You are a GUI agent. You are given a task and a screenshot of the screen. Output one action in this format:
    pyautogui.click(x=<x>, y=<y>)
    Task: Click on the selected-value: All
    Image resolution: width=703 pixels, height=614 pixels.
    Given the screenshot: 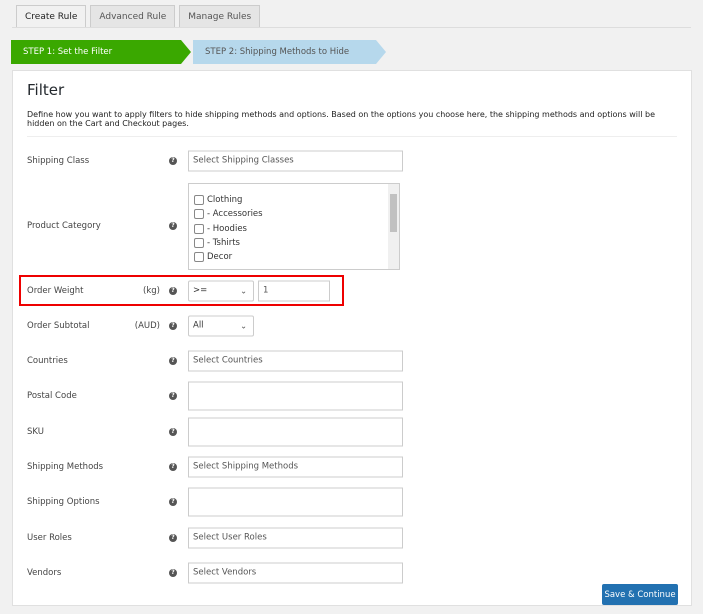 What is the action you would take?
    pyautogui.click(x=198, y=325)
    